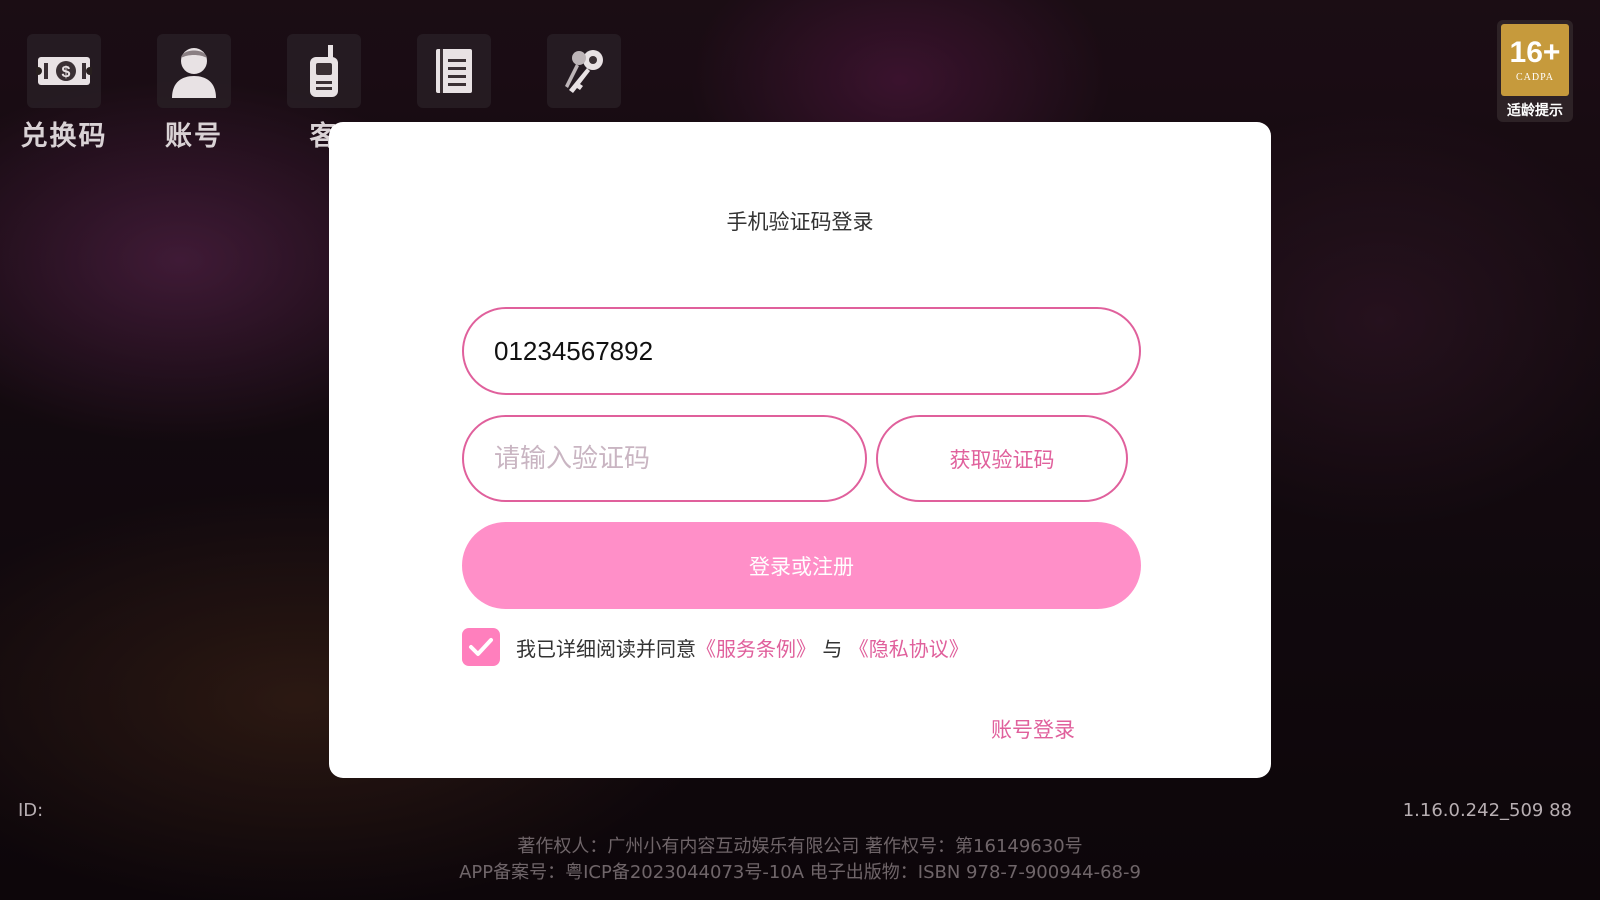  What do you see at coordinates (64, 136) in the screenshot?
I see `nav-label-redeem: 兑换码` at bounding box center [64, 136].